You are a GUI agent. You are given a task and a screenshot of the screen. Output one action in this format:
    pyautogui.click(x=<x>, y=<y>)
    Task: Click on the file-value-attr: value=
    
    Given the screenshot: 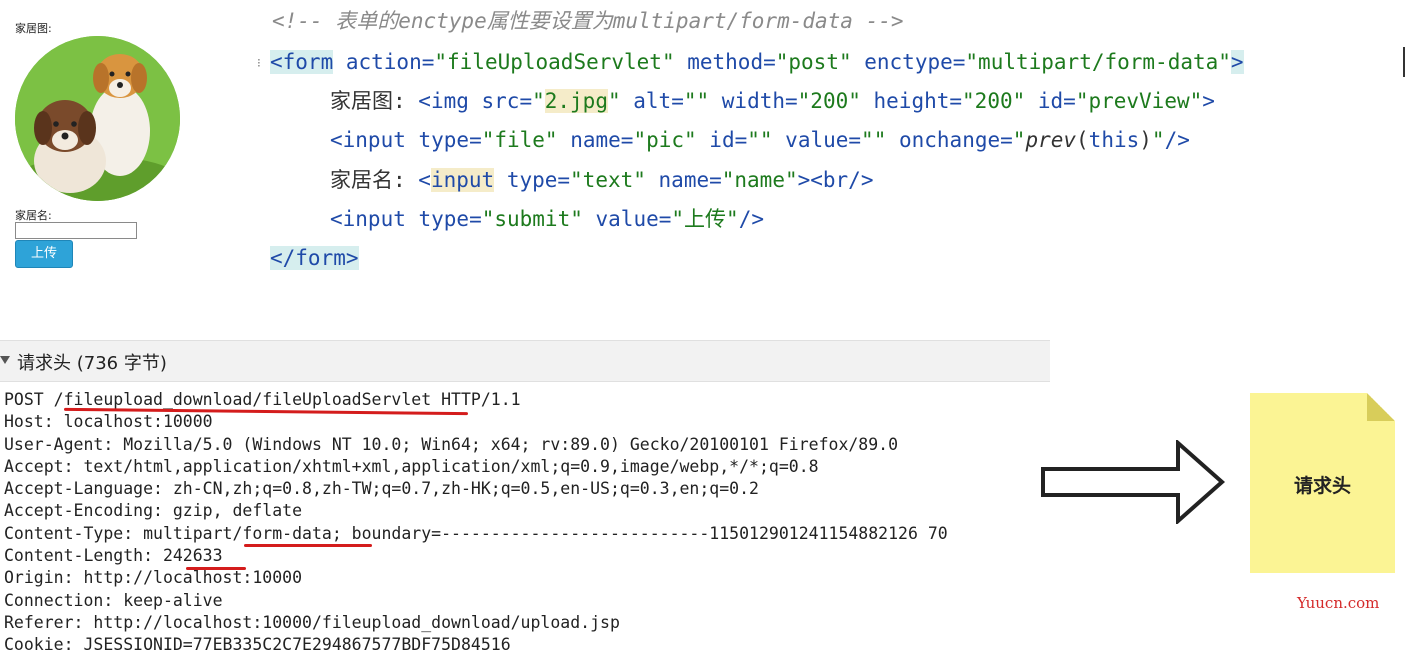 What is the action you would take?
    pyautogui.click(x=817, y=140)
    